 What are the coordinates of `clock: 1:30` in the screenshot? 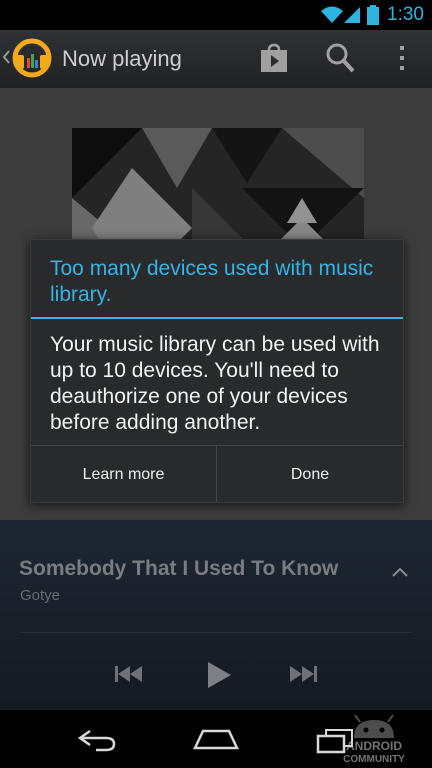 It's located at (405, 14).